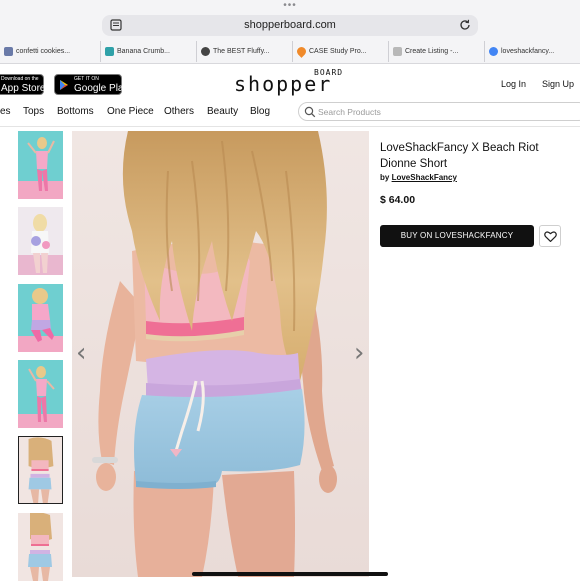 Image resolution: width=580 pixels, height=581 pixels. I want to click on nav-item-blog: Blog, so click(260, 112).